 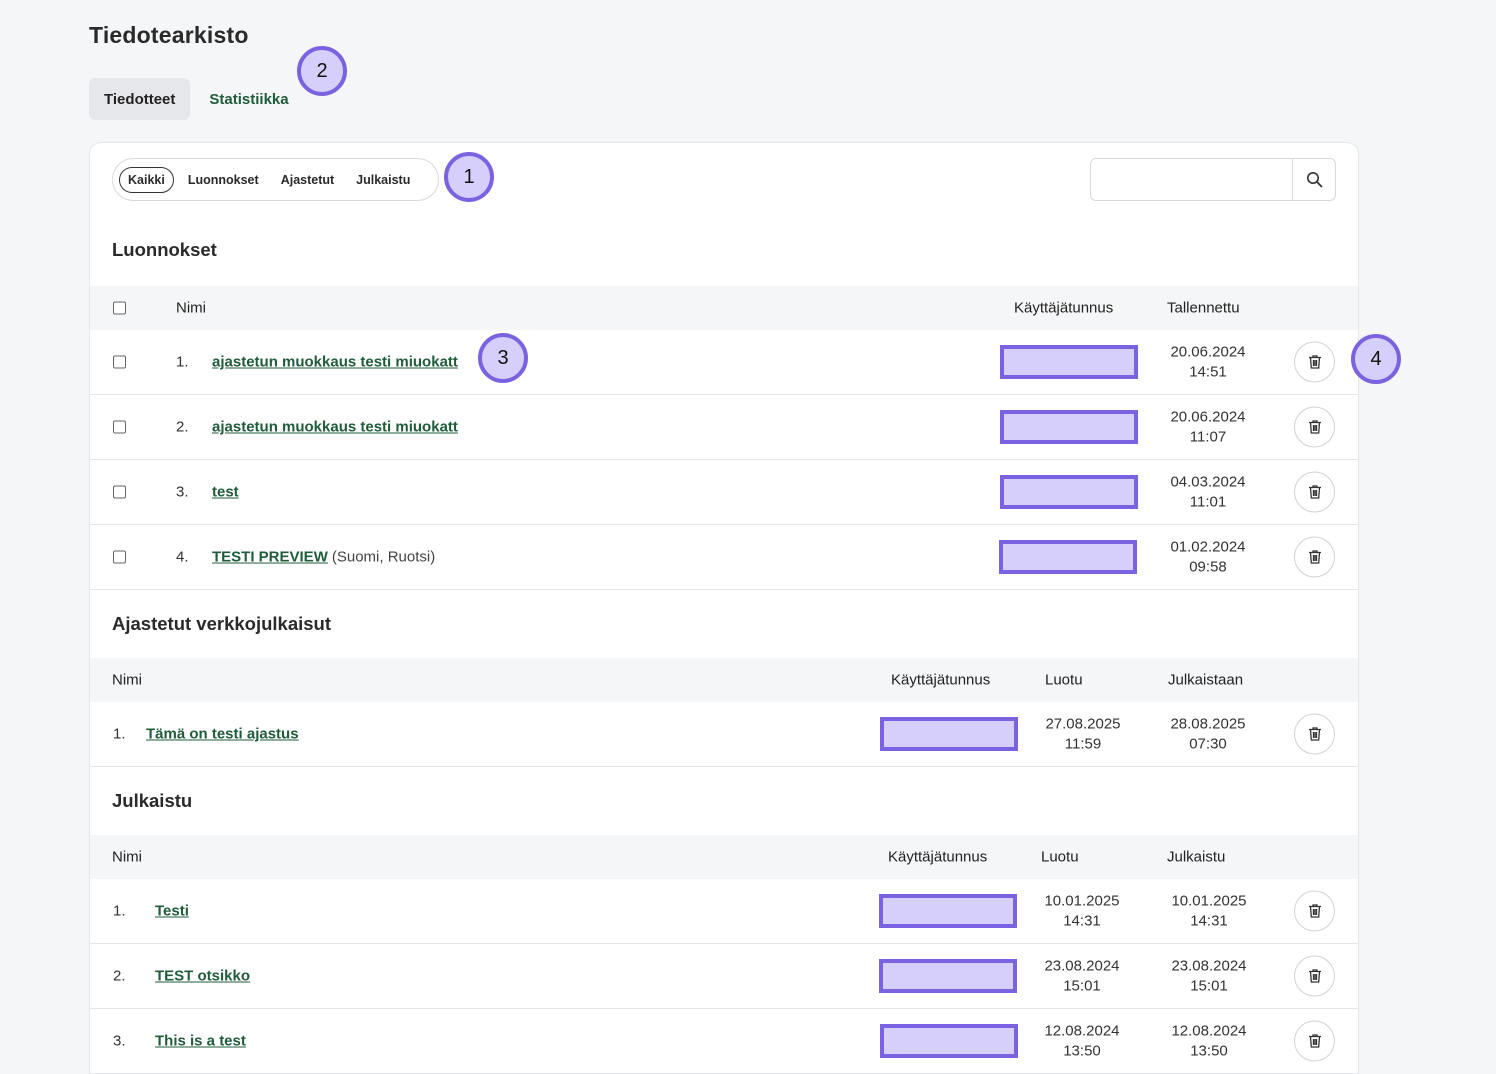 I want to click on select-all-checkbox, so click(x=119, y=308).